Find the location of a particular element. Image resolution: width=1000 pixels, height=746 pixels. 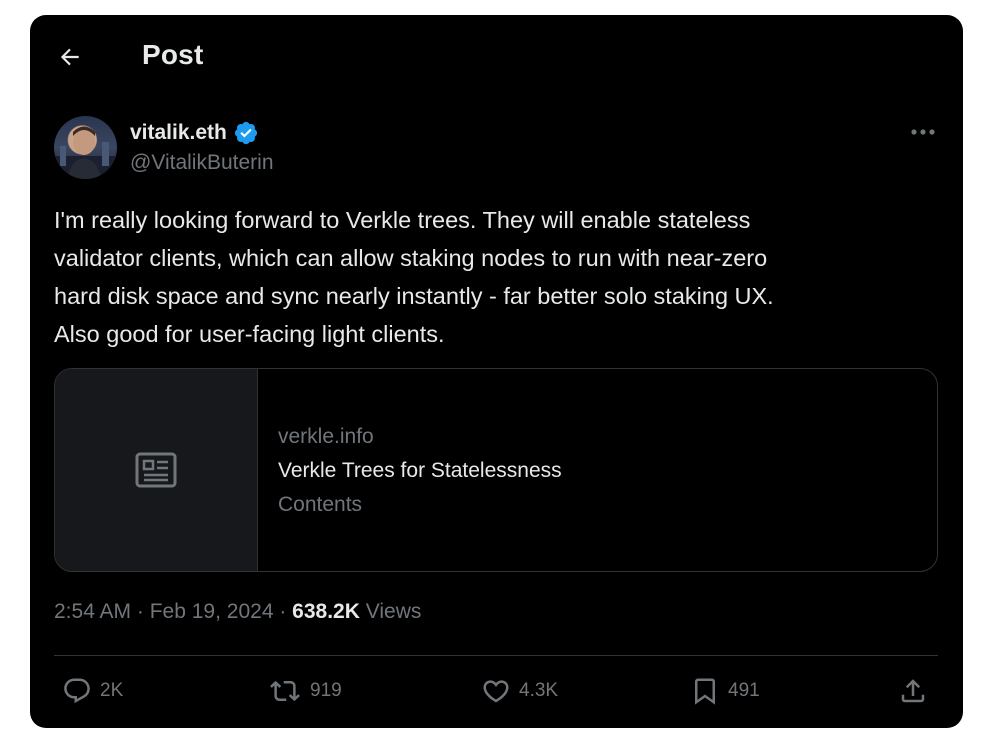

avatar is located at coordinates (85, 147).